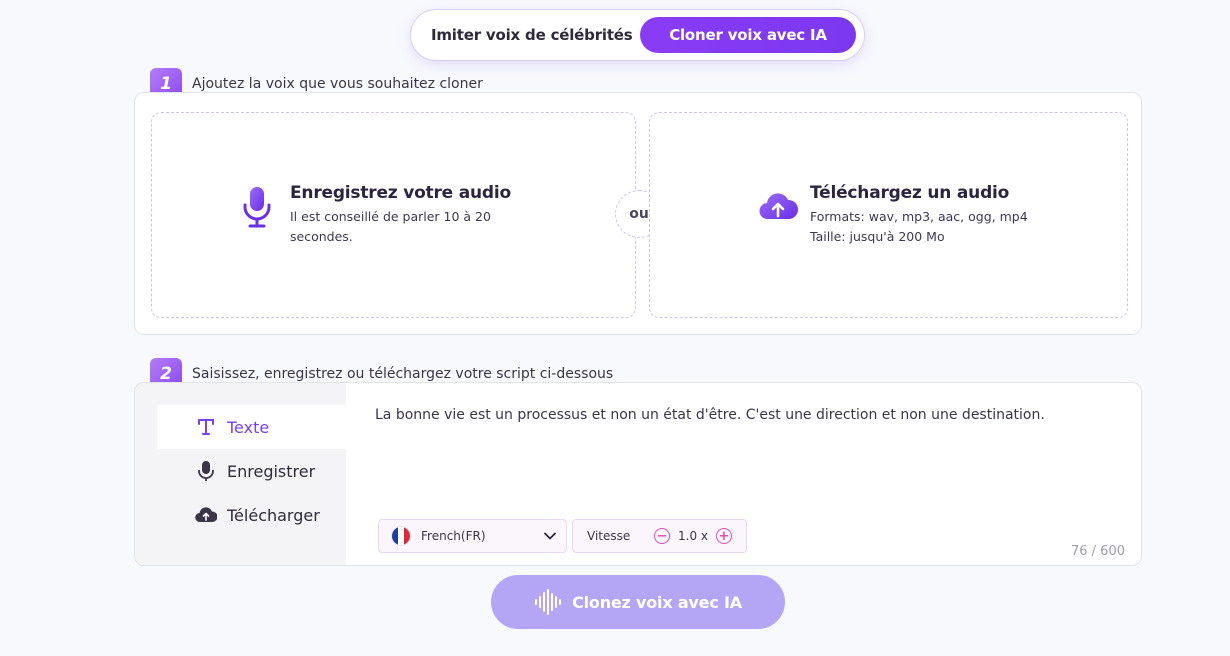 Image resolution: width=1230 pixels, height=656 pixels. I want to click on toggle-celebrity-voice: Imiter voix de célébrités, so click(535, 35).